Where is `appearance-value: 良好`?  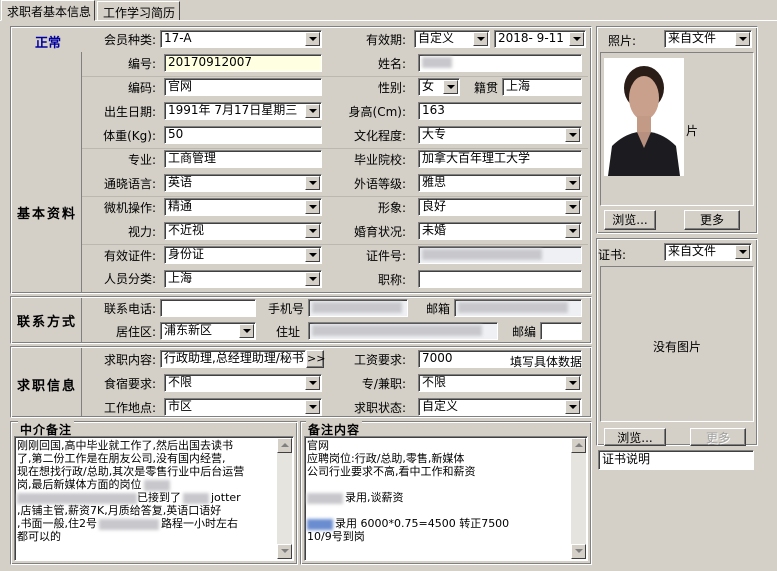 appearance-value: 良好 is located at coordinates (434, 206).